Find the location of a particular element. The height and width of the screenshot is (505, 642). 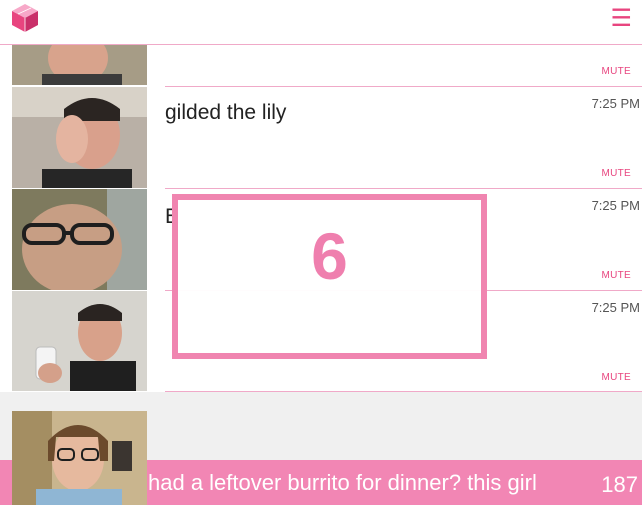

message-text: gilded the lily is located at coordinates (226, 112).